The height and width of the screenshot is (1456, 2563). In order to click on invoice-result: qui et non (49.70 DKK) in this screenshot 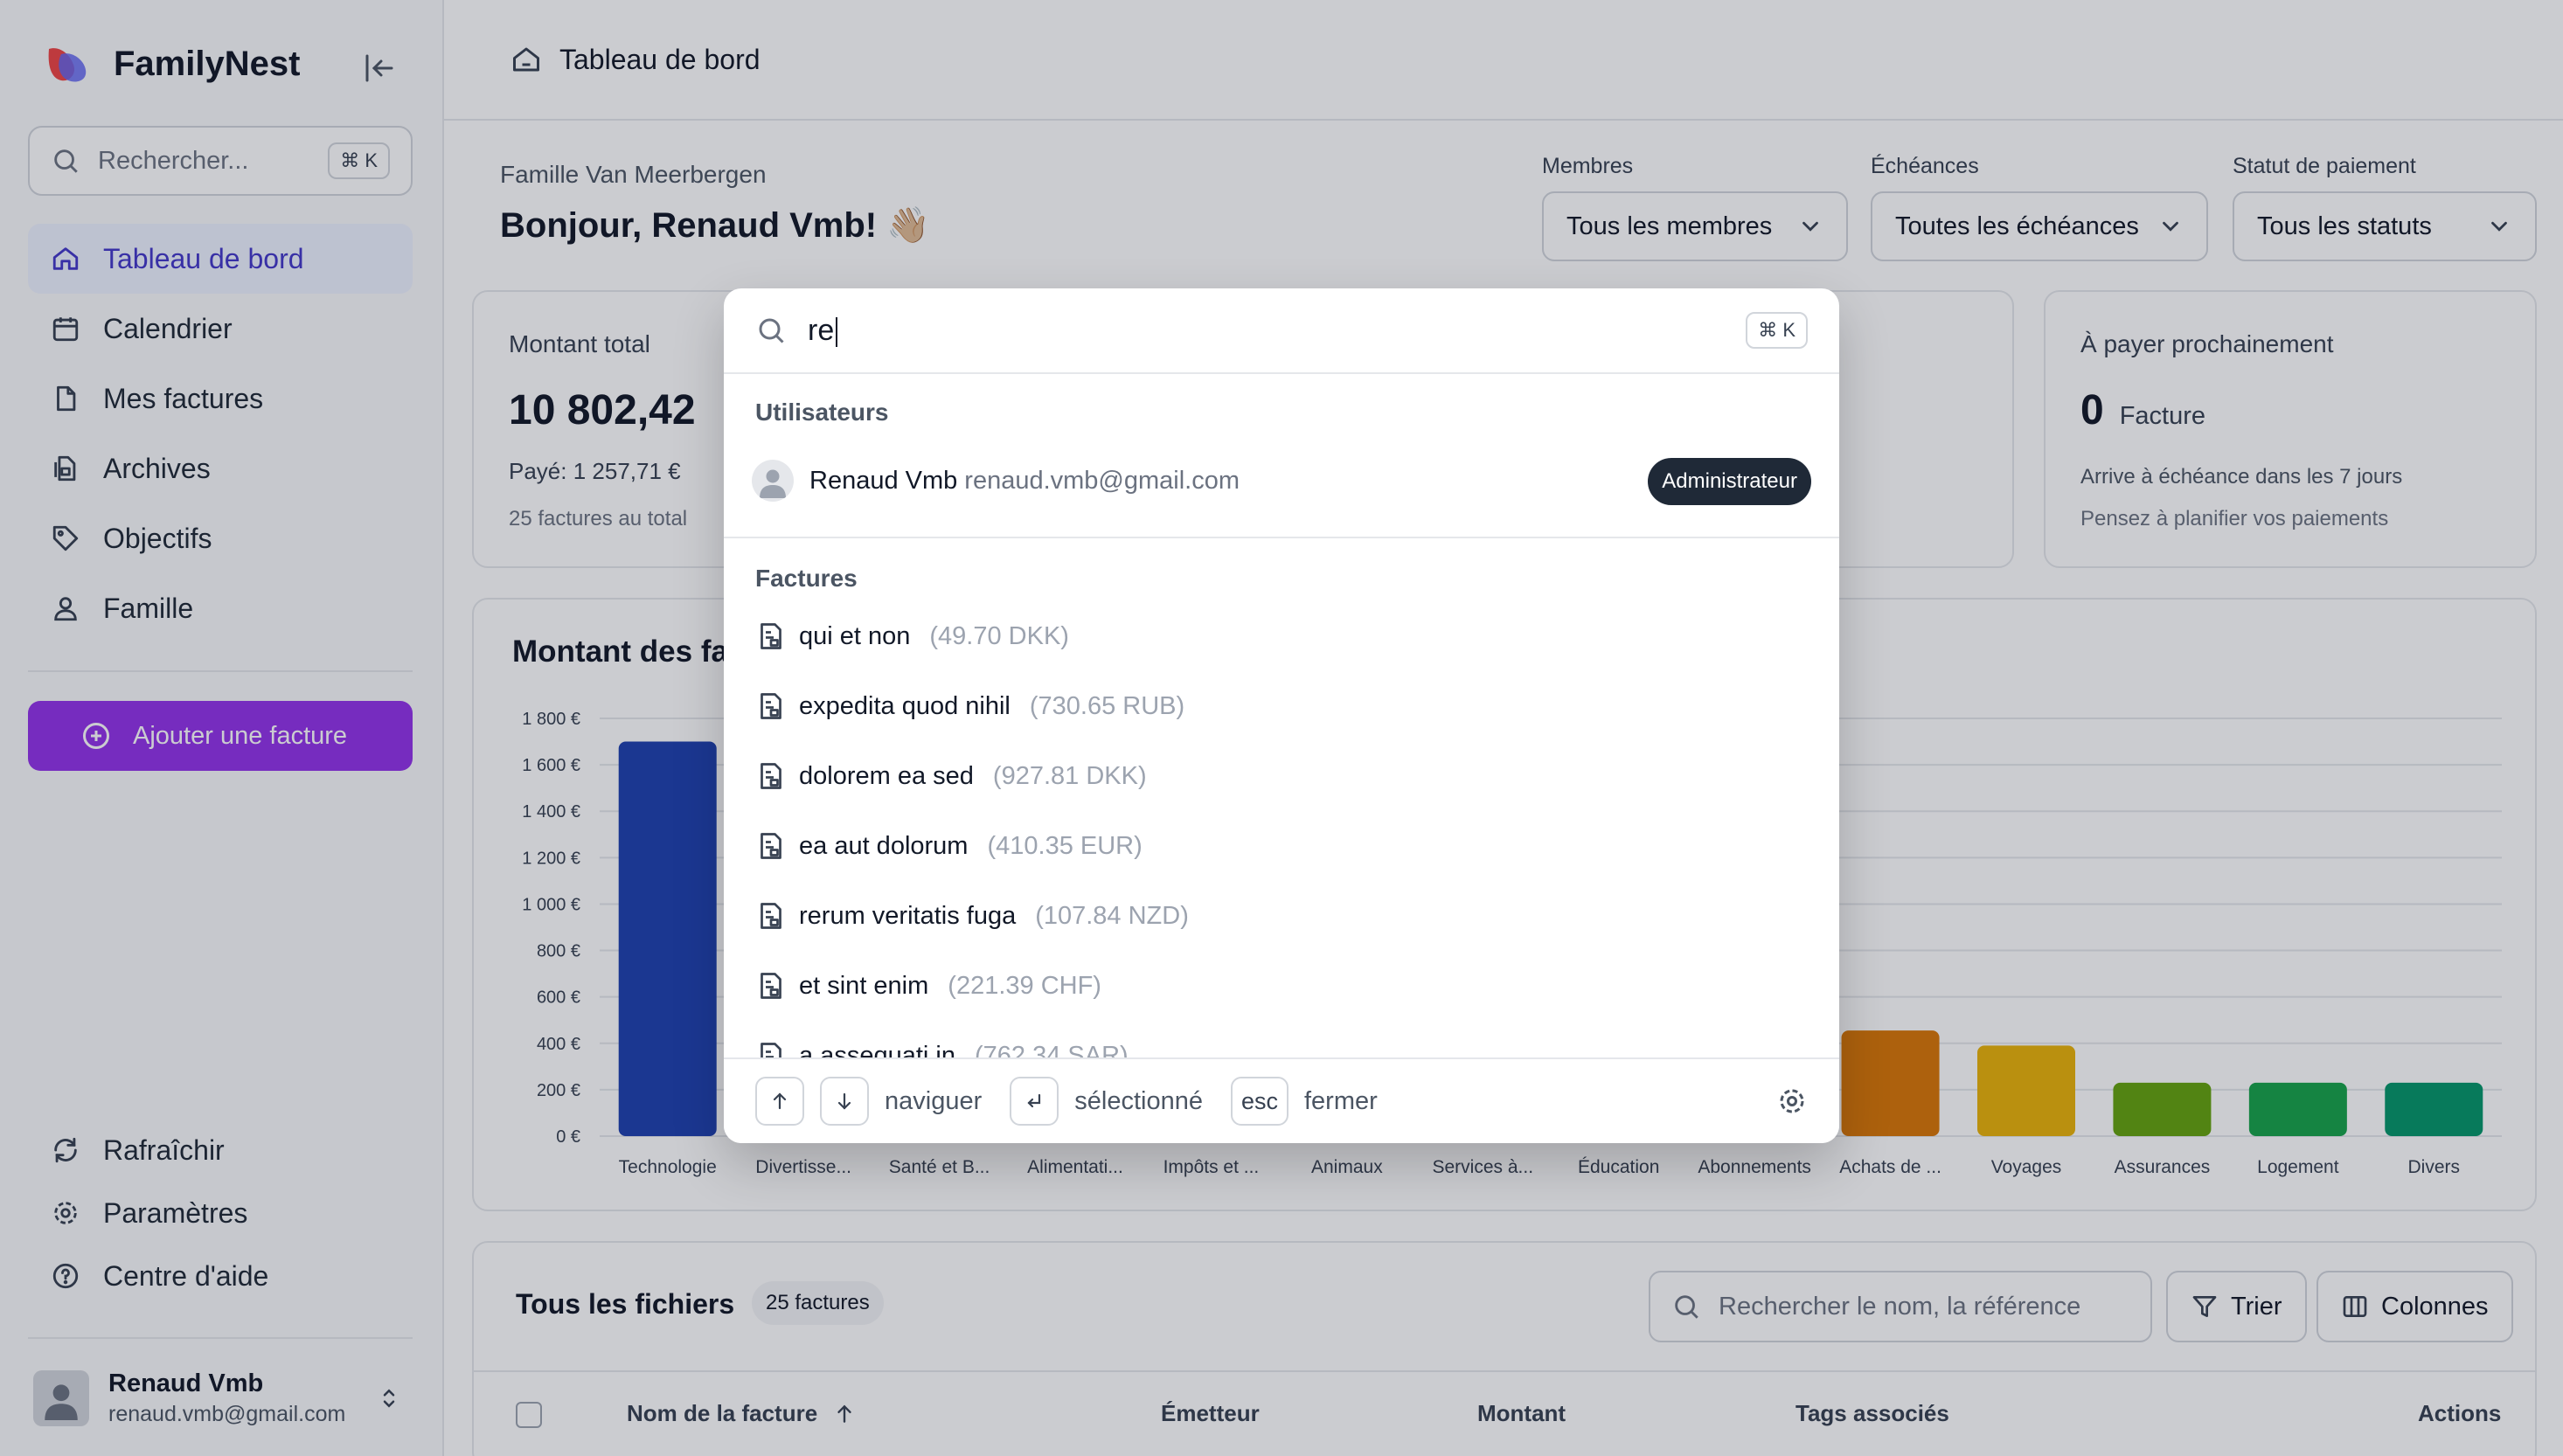, I will do `click(1281, 636)`.